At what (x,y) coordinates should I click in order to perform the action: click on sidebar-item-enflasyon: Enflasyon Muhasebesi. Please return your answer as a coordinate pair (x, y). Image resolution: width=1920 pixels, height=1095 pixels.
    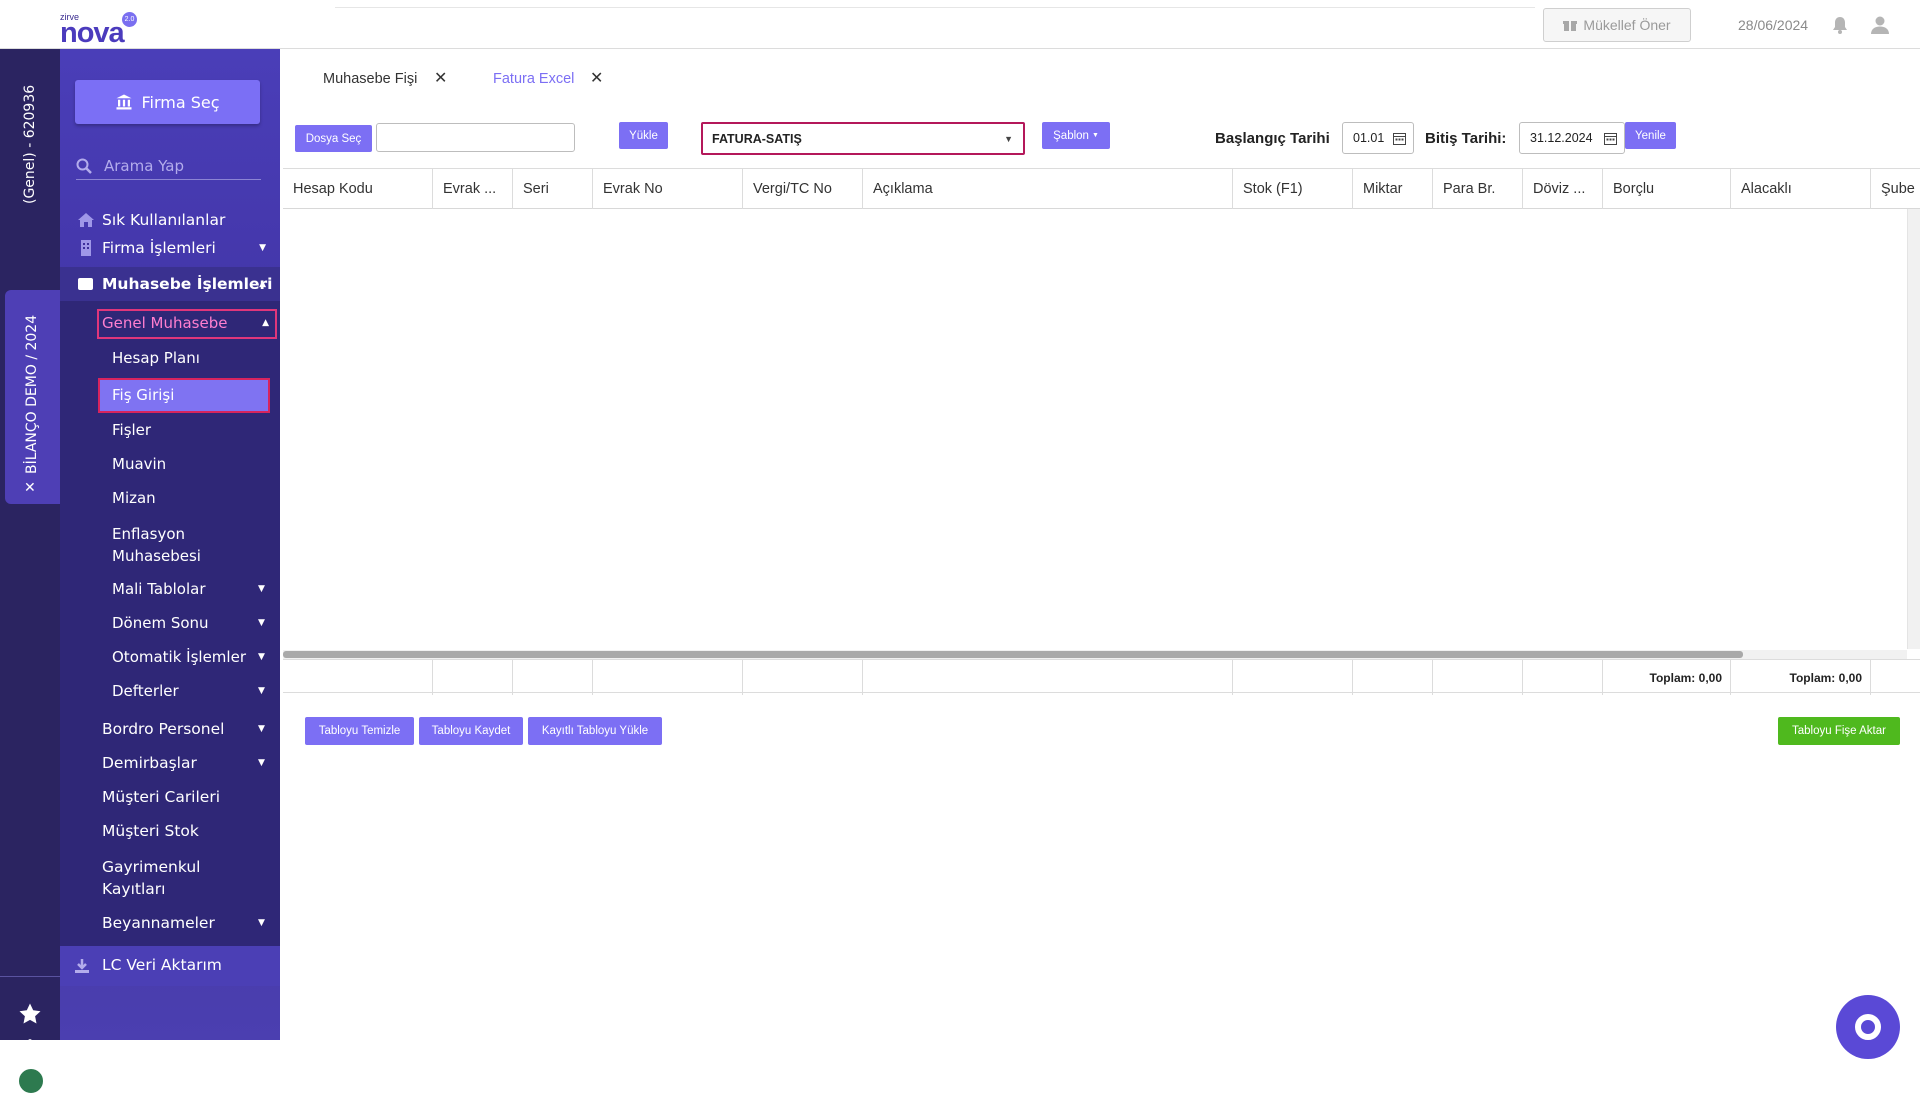
    Looking at the image, I should click on (172, 545).